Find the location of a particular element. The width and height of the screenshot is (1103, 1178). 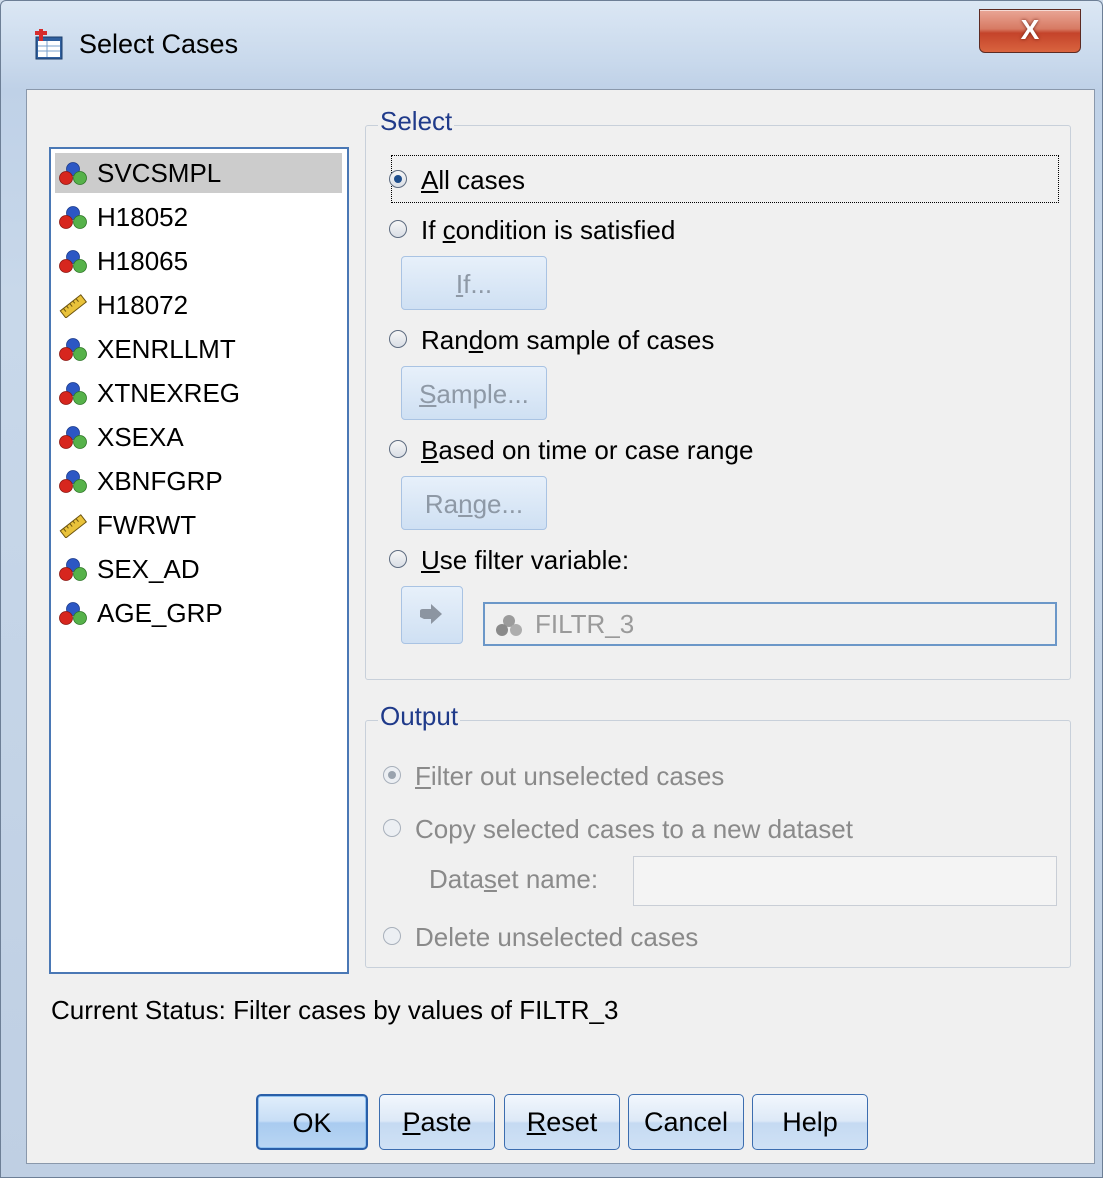

label-part: om sample of cases is located at coordinates (599, 340).